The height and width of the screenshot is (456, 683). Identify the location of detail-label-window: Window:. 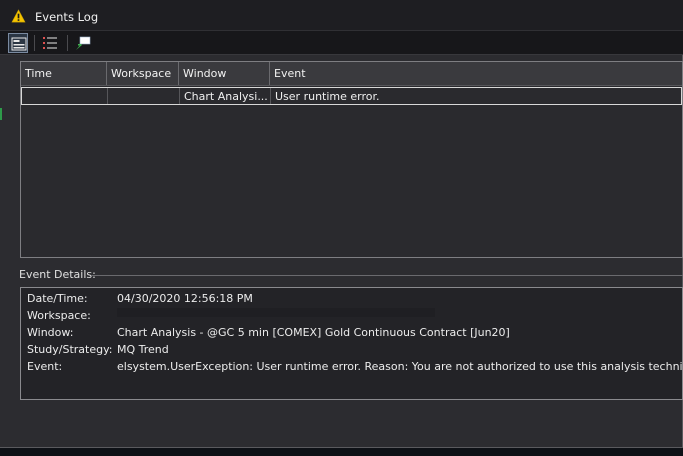
(50, 332).